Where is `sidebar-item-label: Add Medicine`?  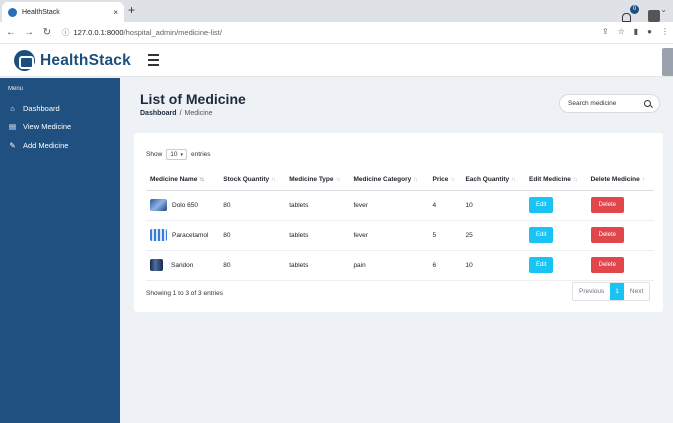 sidebar-item-label: Add Medicine is located at coordinates (46, 145).